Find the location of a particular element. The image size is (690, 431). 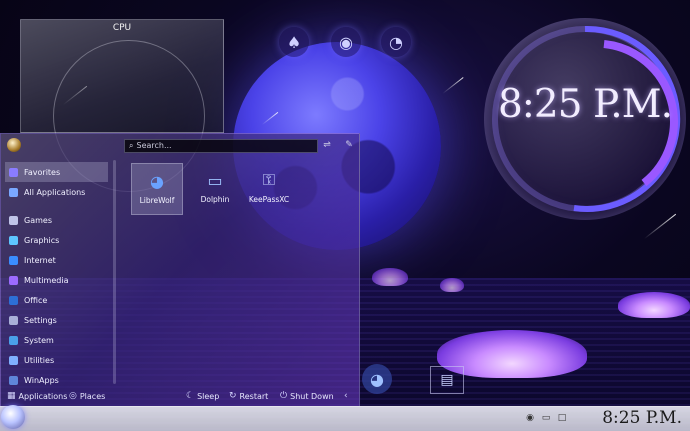

media-reel-icon: ◉ is located at coordinates (346, 42).